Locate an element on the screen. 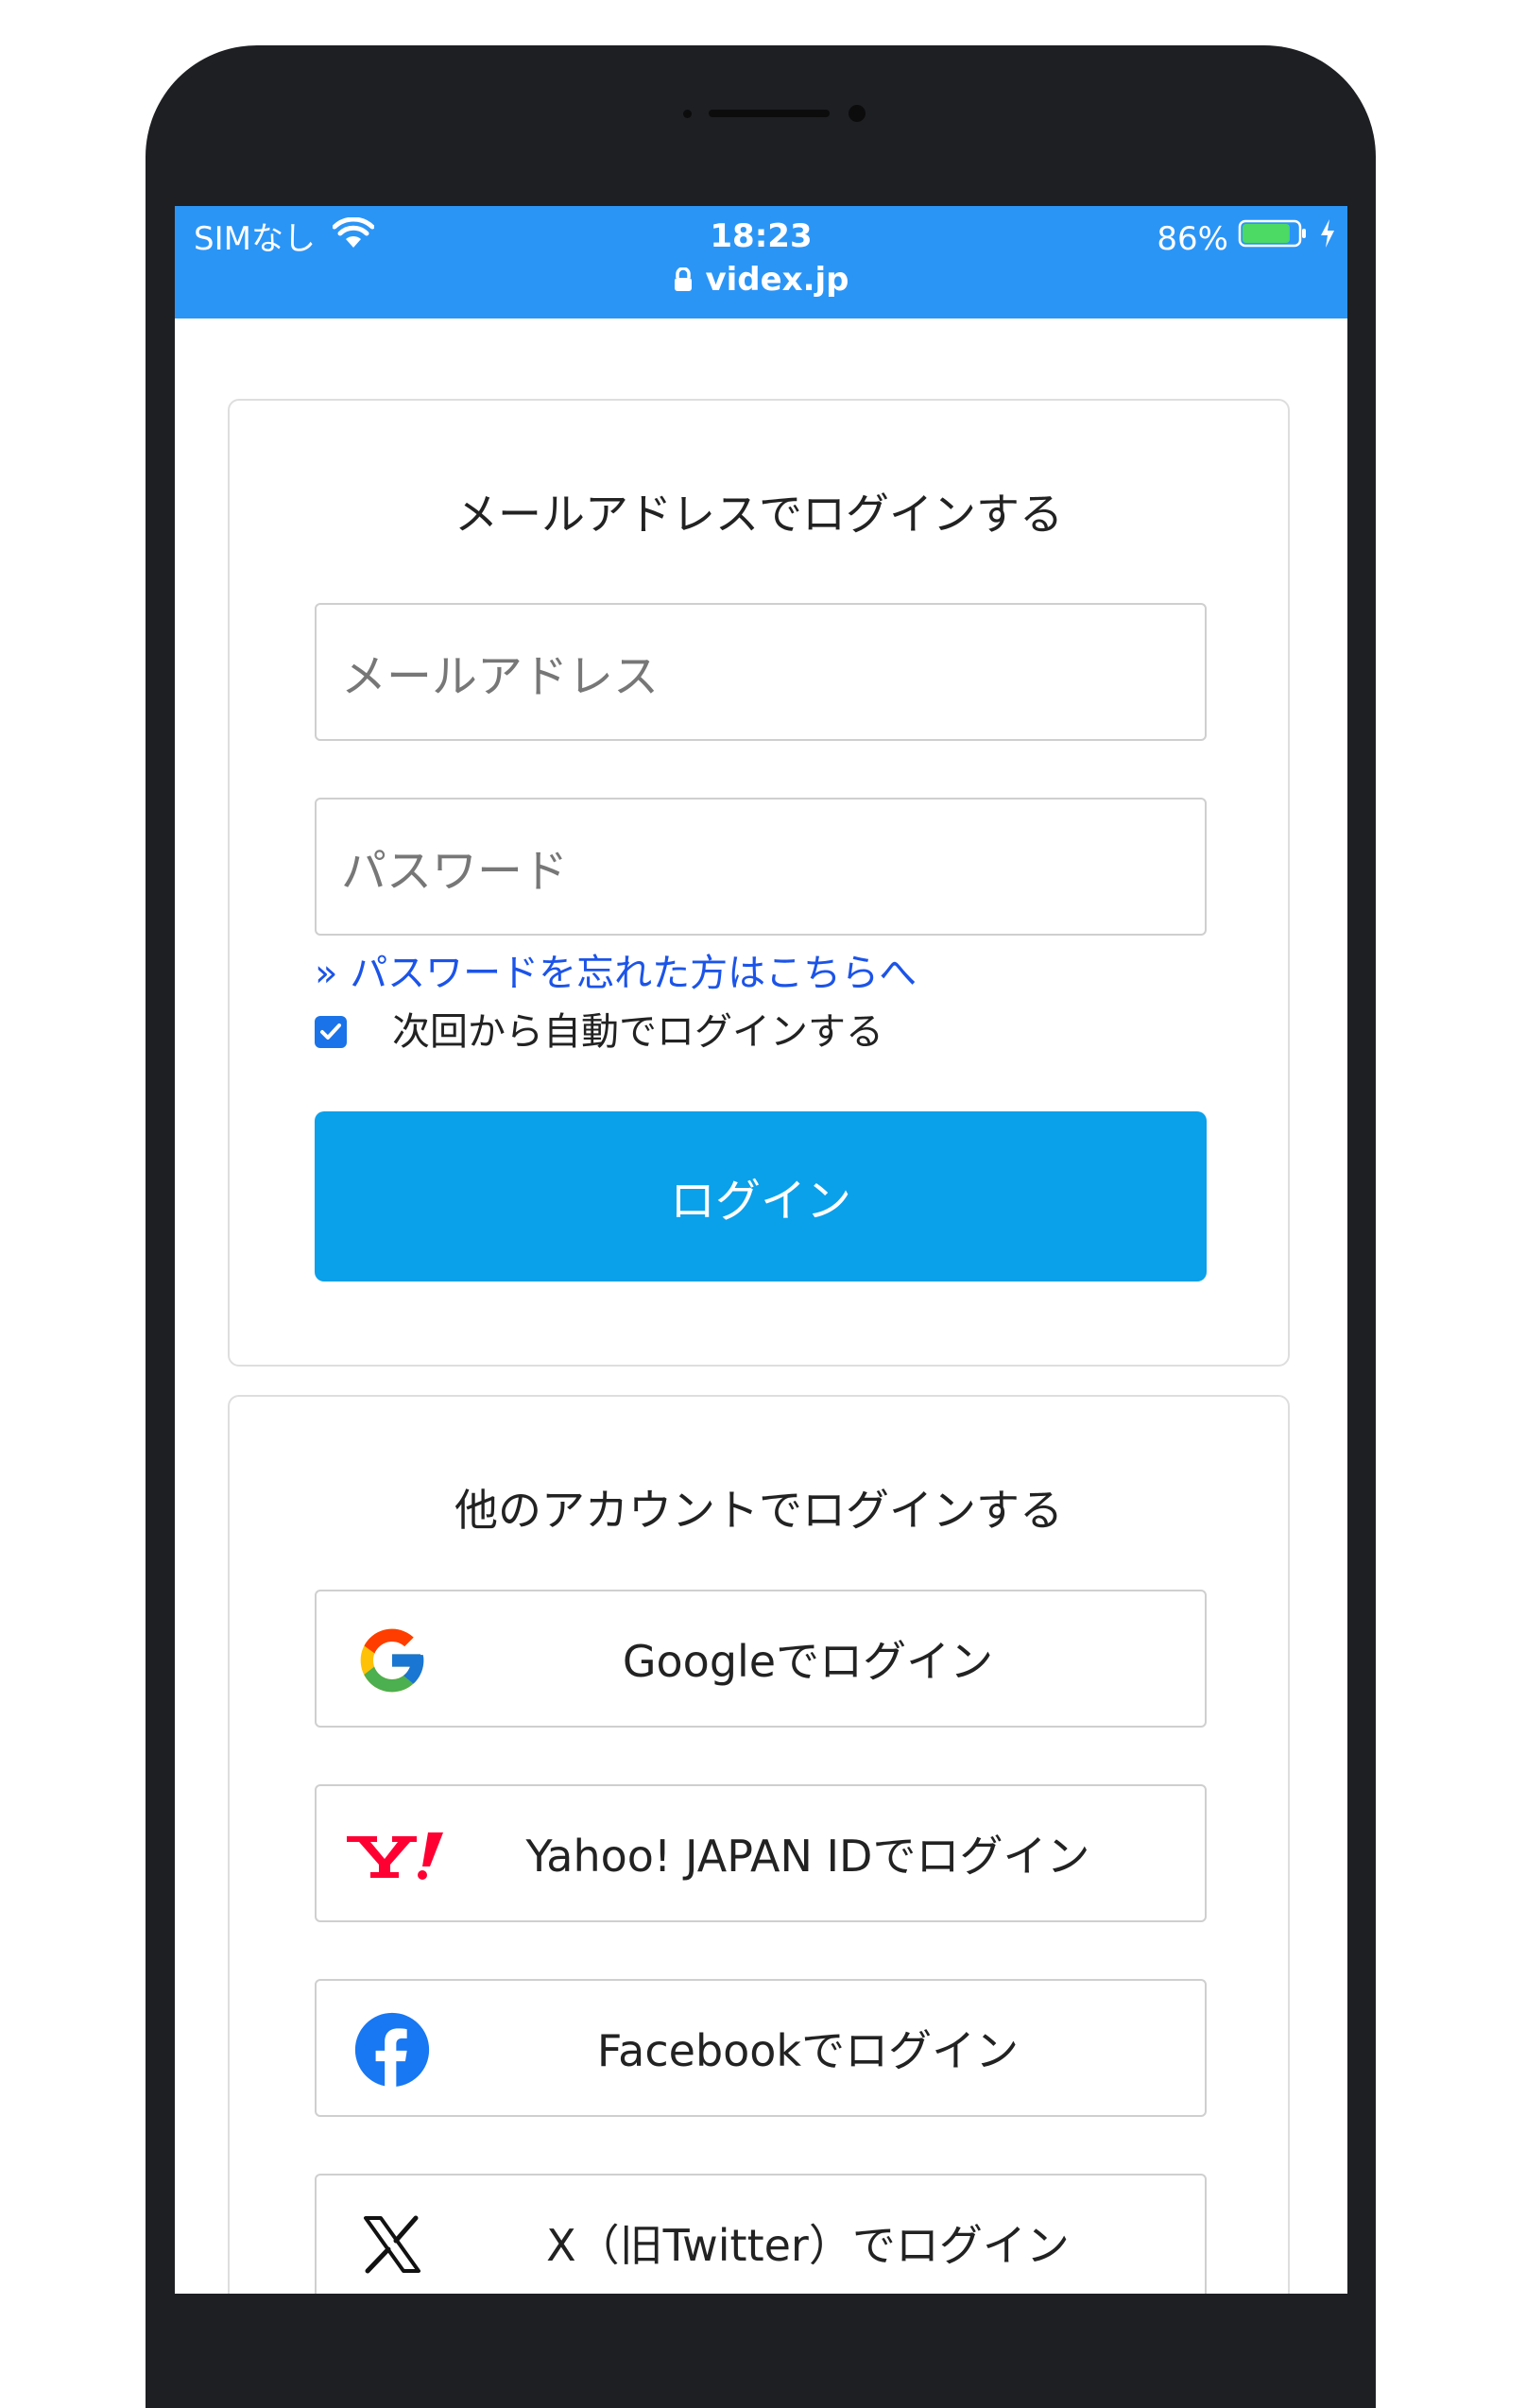  yahoo-login-button: Yahoo! JAPAN IDでログイン is located at coordinates (761, 1853).